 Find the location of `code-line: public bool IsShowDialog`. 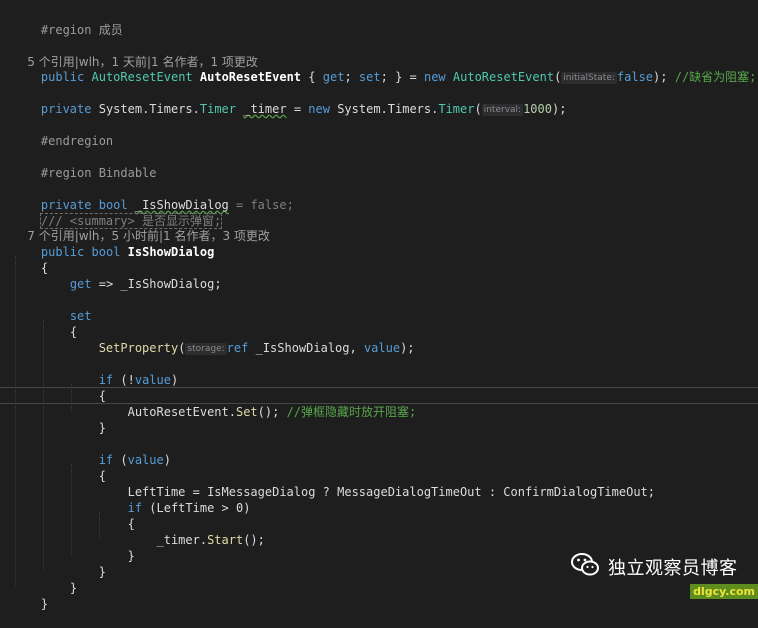

code-line: public bool IsShowDialog is located at coordinates (113, 243).